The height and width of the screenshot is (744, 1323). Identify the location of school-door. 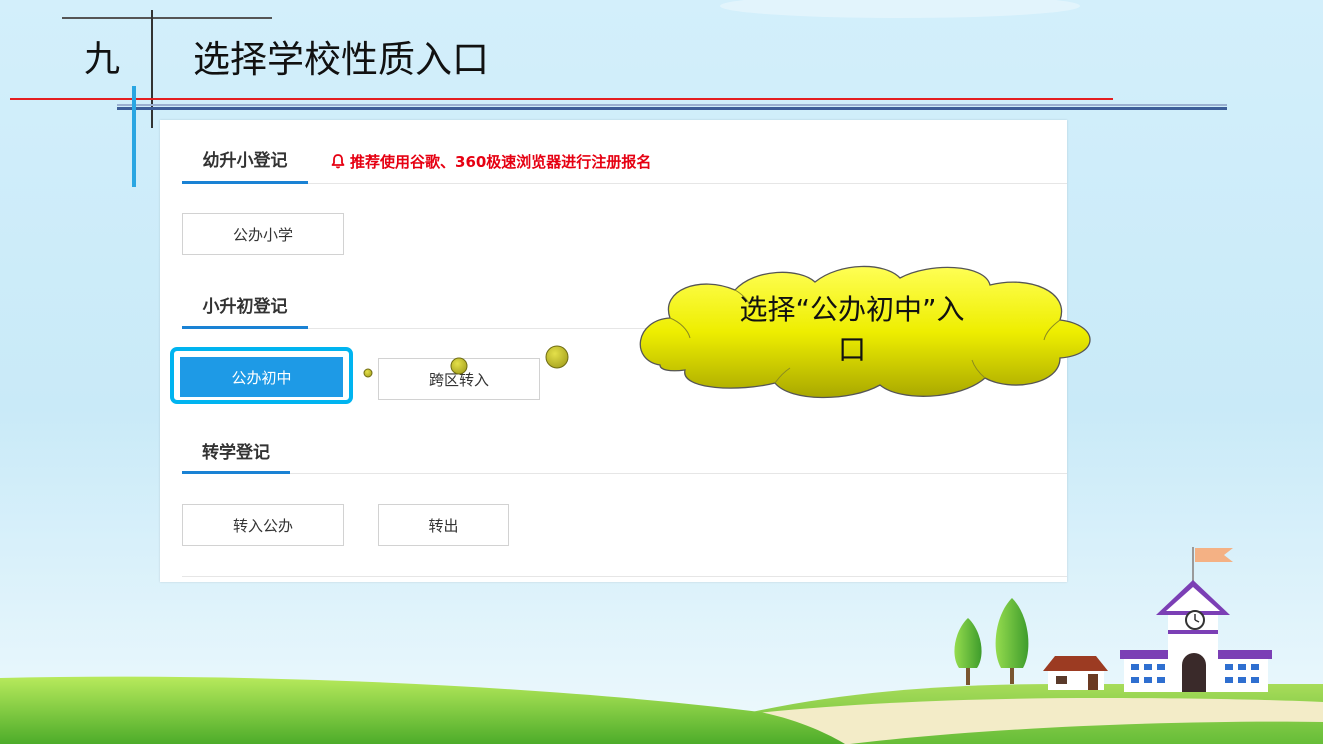
(1194, 672).